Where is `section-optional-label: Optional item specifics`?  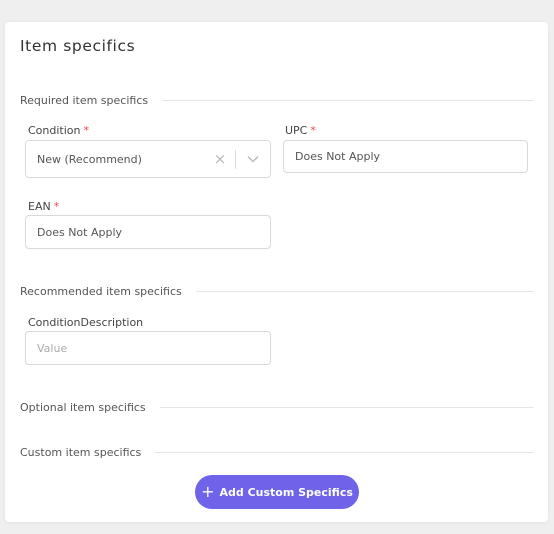
section-optional-label: Optional item specifics is located at coordinates (83, 407).